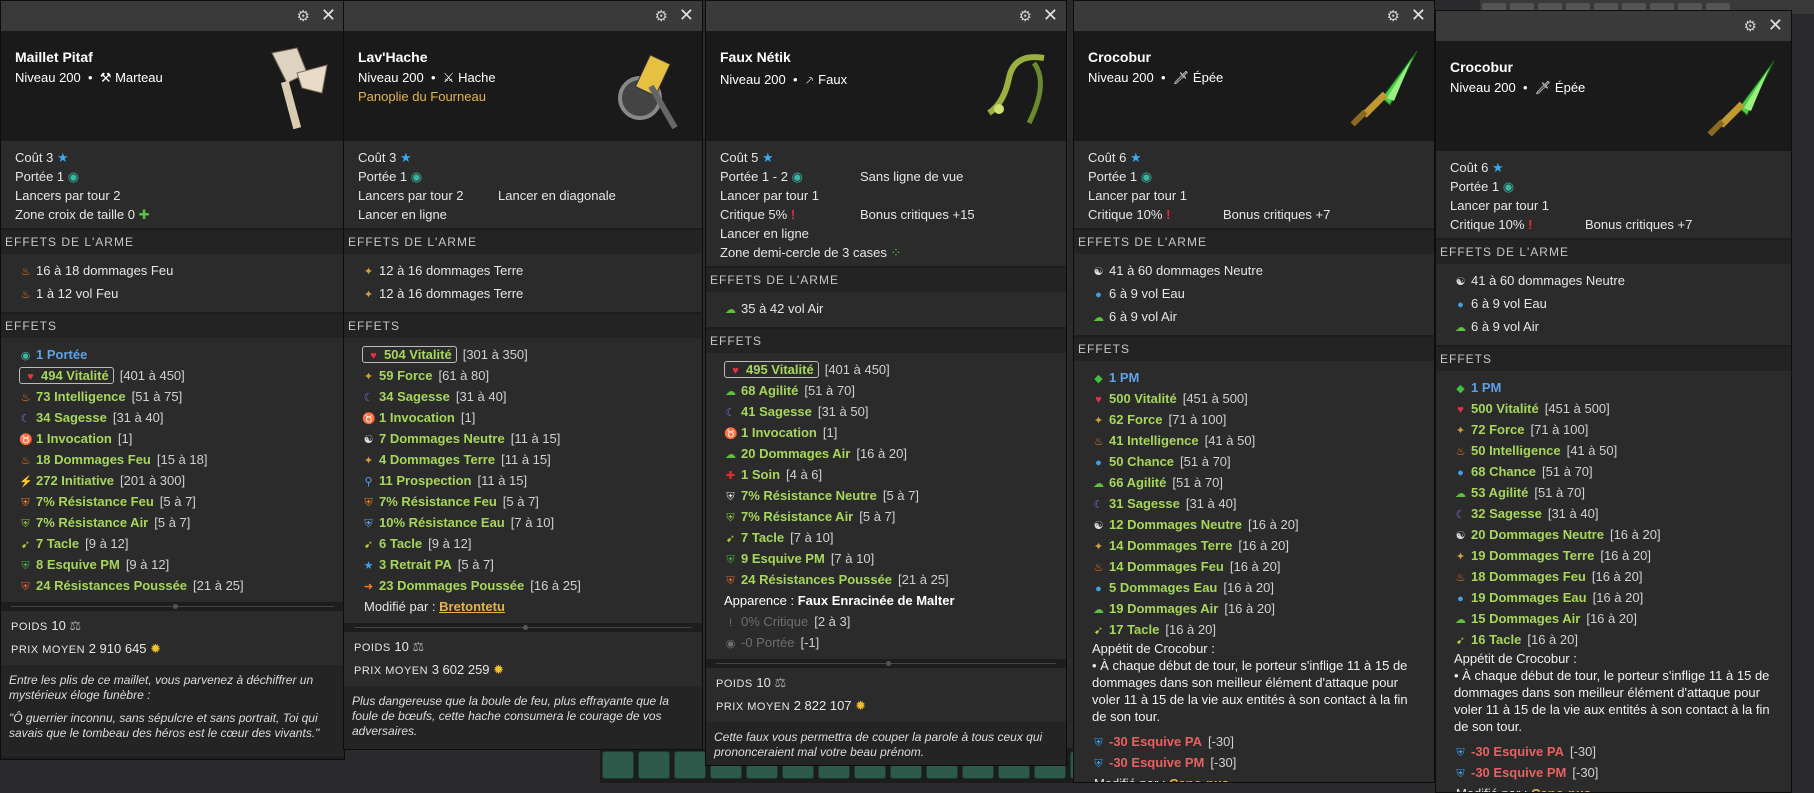 This screenshot has height=793, width=1814. What do you see at coordinates (172, 86) in the screenshot?
I see `item-header: Maillet Pitaf Niveau 200 • ⚒ Marteau` at bounding box center [172, 86].